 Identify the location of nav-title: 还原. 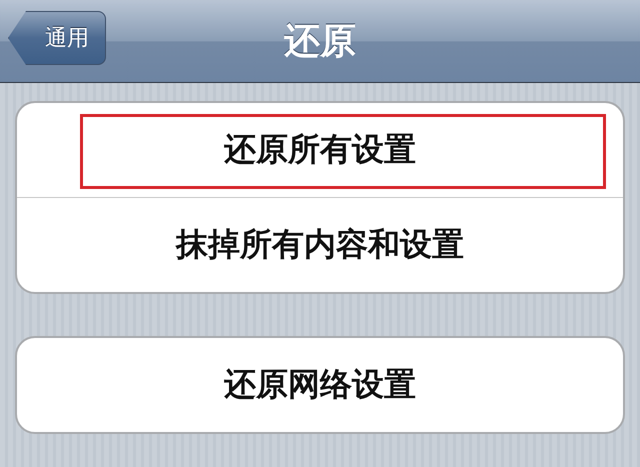
(320, 42).